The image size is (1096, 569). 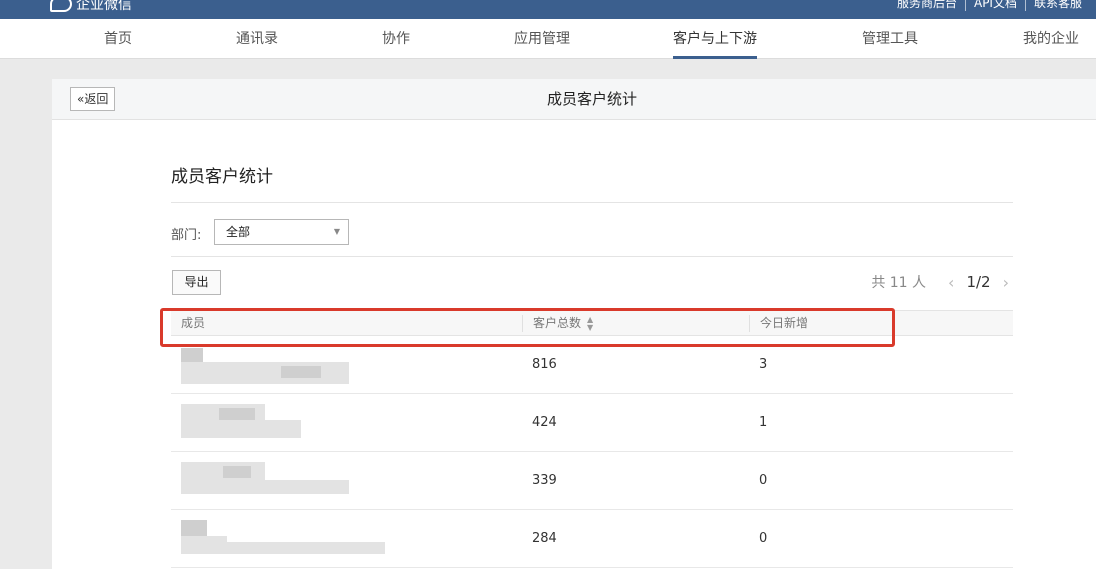 I want to click on chat-bubble-icon, so click(x=61, y=6).